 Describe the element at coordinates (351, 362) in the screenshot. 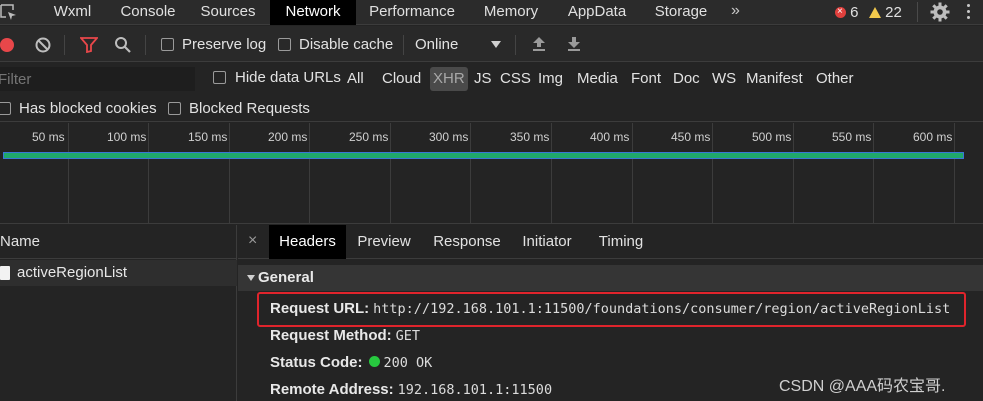

I see `status-code-row: Status Code: 200 OK` at that location.